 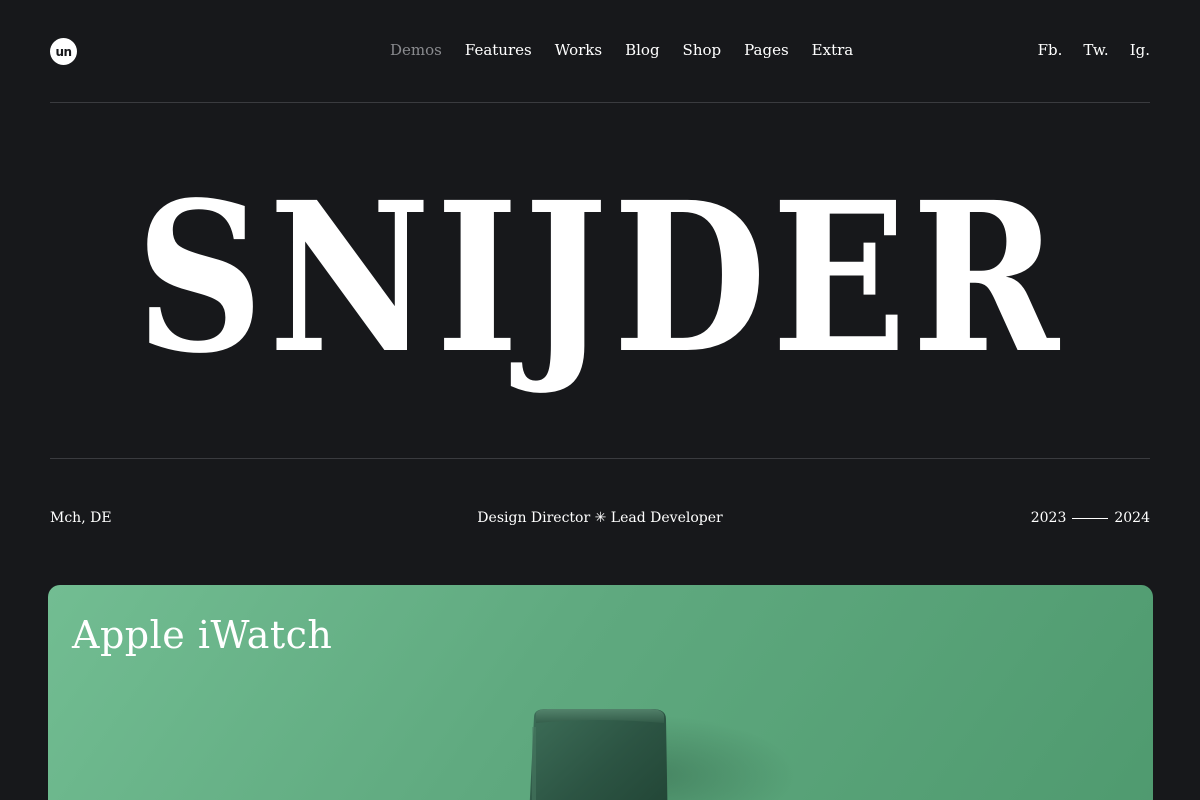 I want to click on nav-item-extra: Extra, so click(x=833, y=50).